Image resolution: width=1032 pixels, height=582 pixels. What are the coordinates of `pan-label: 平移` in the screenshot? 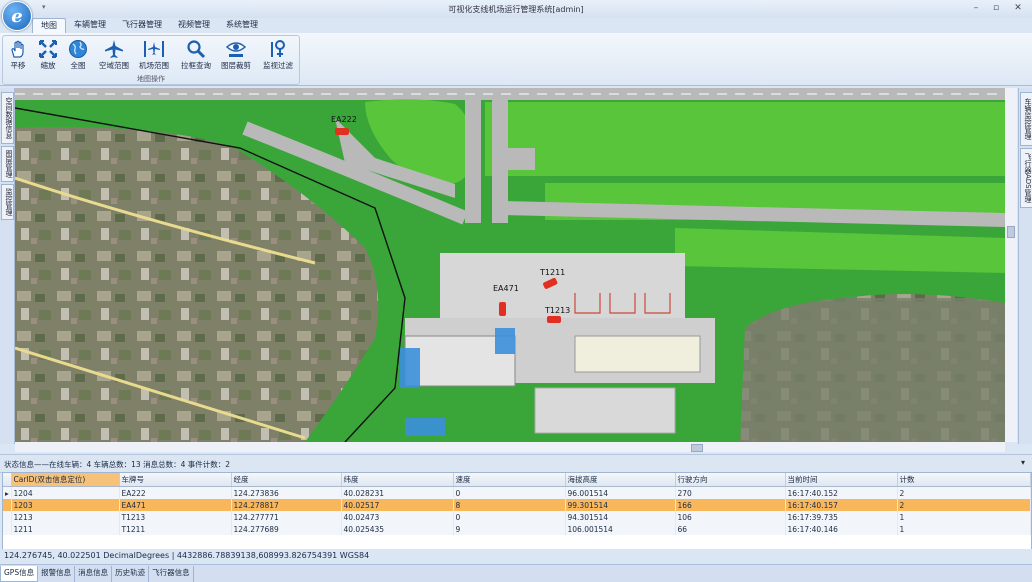 It's located at (18, 65).